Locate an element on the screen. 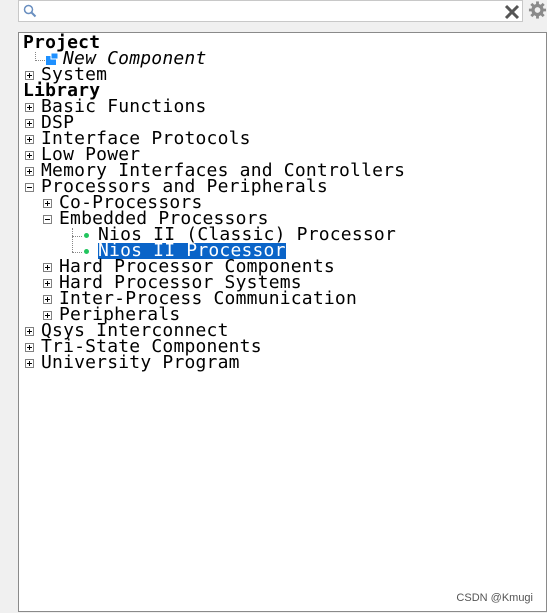 The width and height of the screenshot is (547, 613). search-input is located at coordinates (268, 12).